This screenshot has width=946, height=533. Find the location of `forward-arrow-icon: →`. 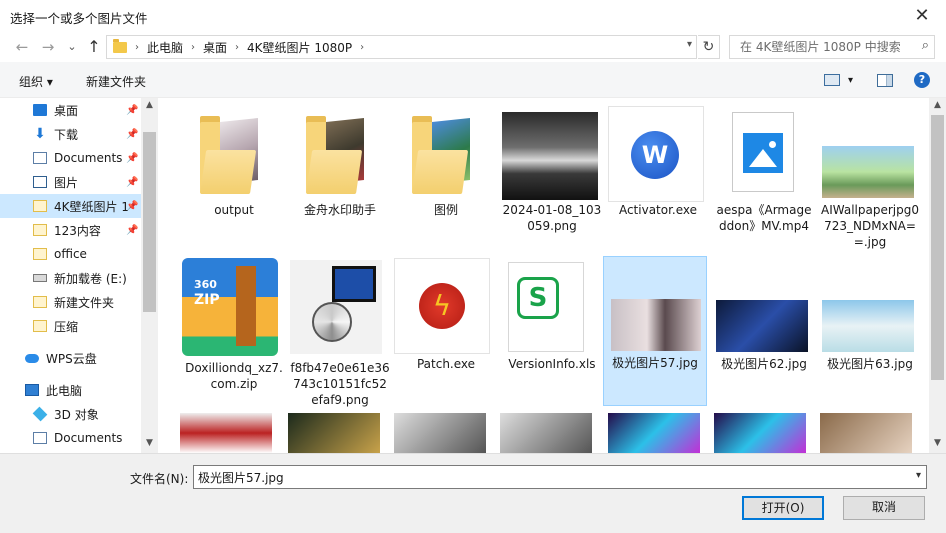

forward-arrow-icon: → is located at coordinates (48, 47).